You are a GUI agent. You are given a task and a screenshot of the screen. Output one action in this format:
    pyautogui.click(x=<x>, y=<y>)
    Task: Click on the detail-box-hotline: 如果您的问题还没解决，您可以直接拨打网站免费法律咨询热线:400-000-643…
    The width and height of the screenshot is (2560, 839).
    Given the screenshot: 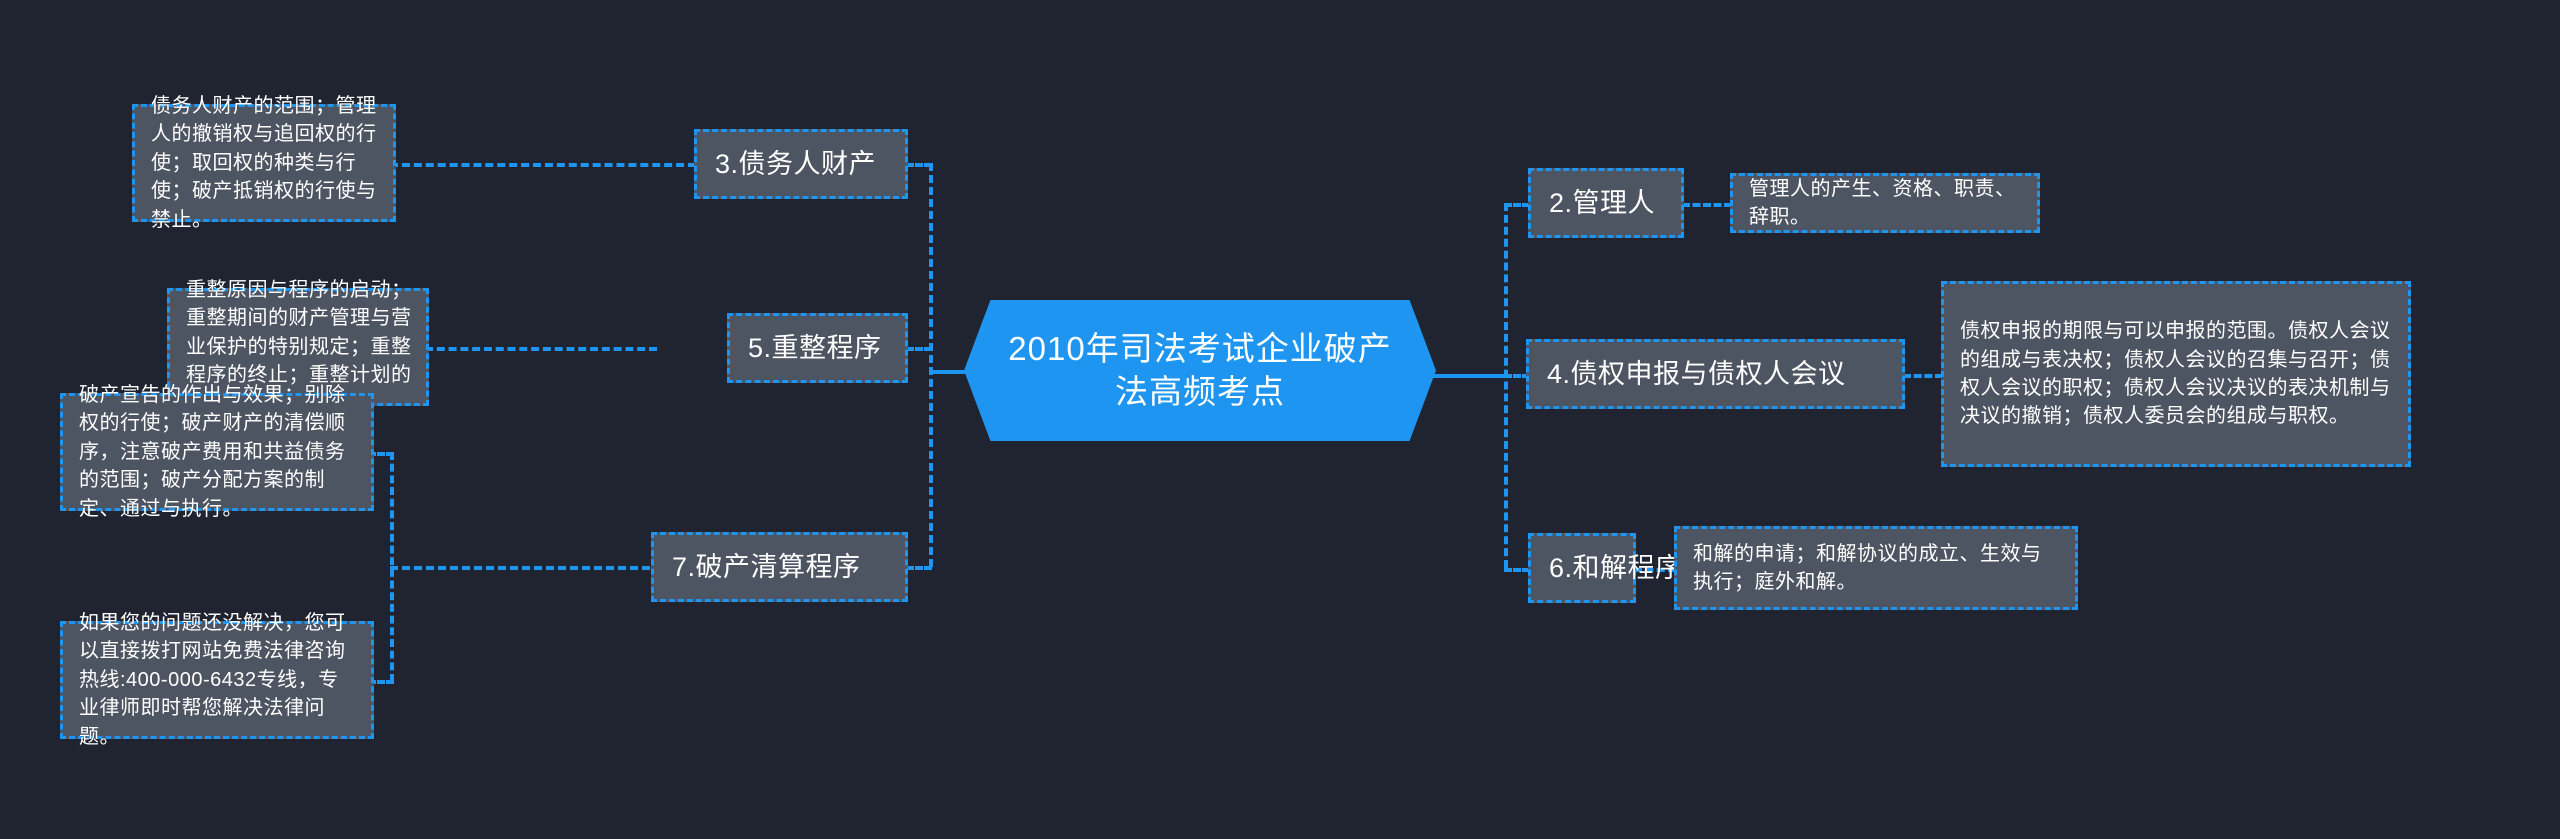 What is the action you would take?
    pyautogui.click(x=217, y=680)
    